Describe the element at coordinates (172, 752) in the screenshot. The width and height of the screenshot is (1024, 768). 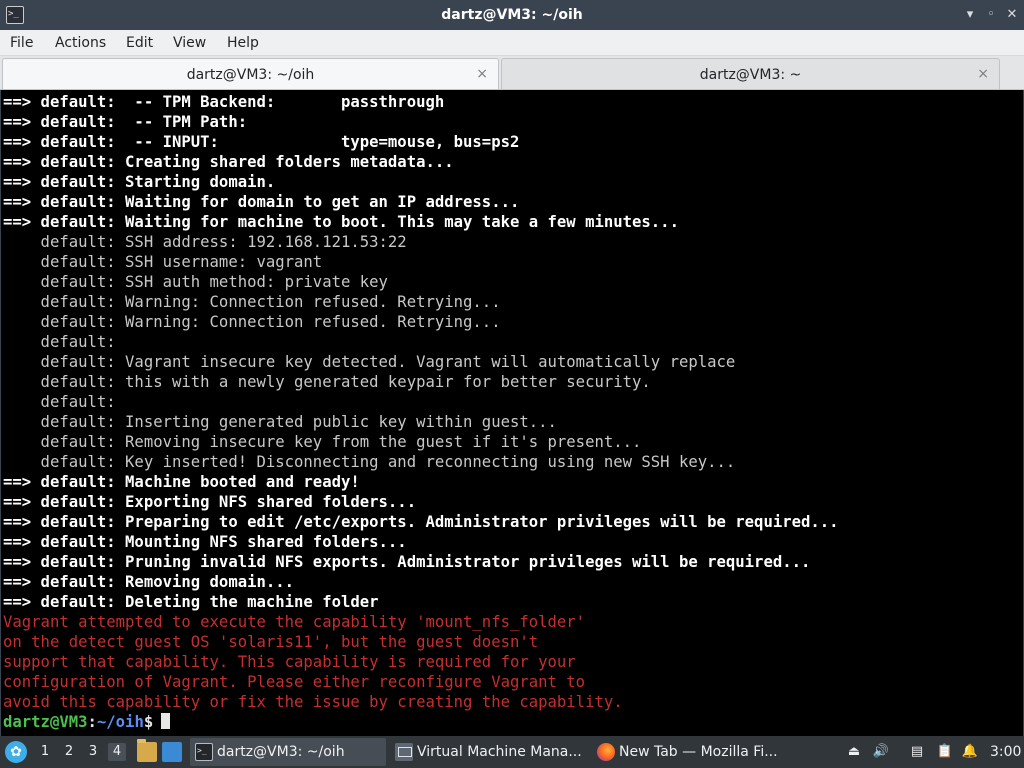
I see `show-desktop-icon` at that location.